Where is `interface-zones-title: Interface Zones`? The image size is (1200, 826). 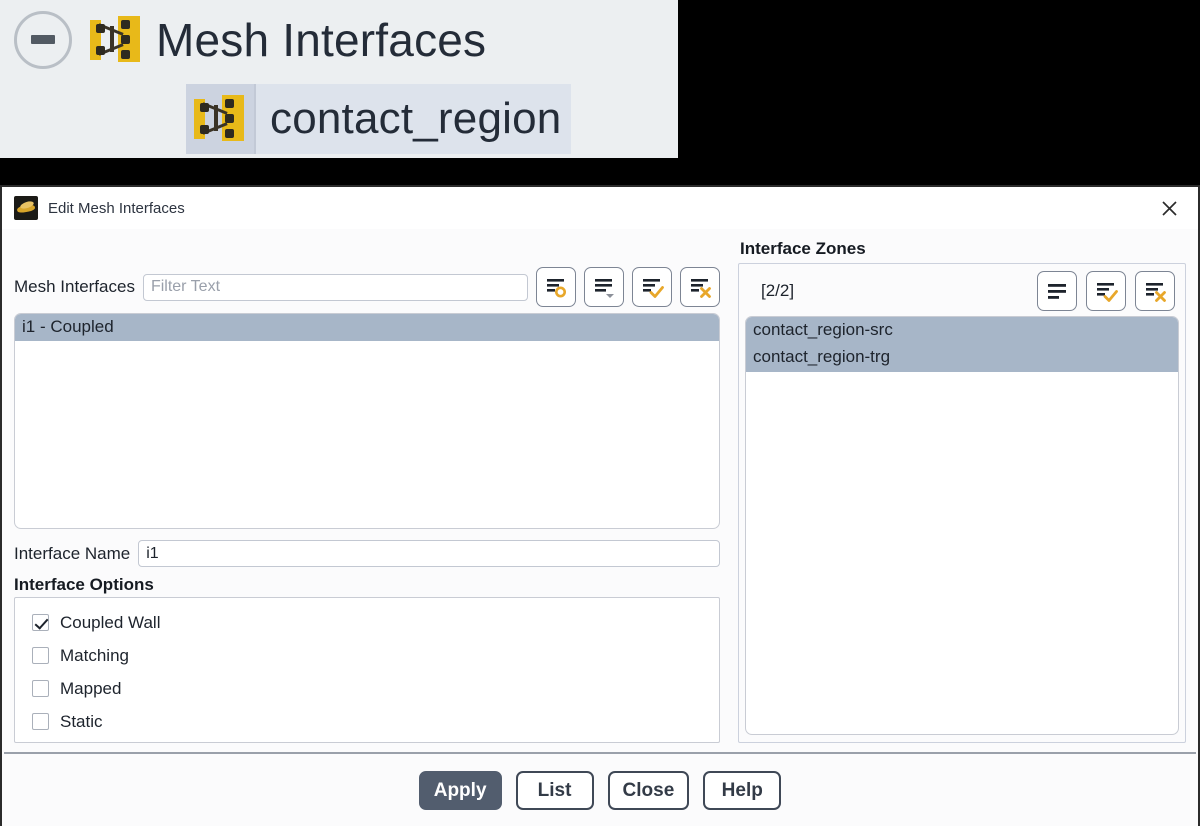
interface-zones-title: Interface Zones is located at coordinates (803, 248).